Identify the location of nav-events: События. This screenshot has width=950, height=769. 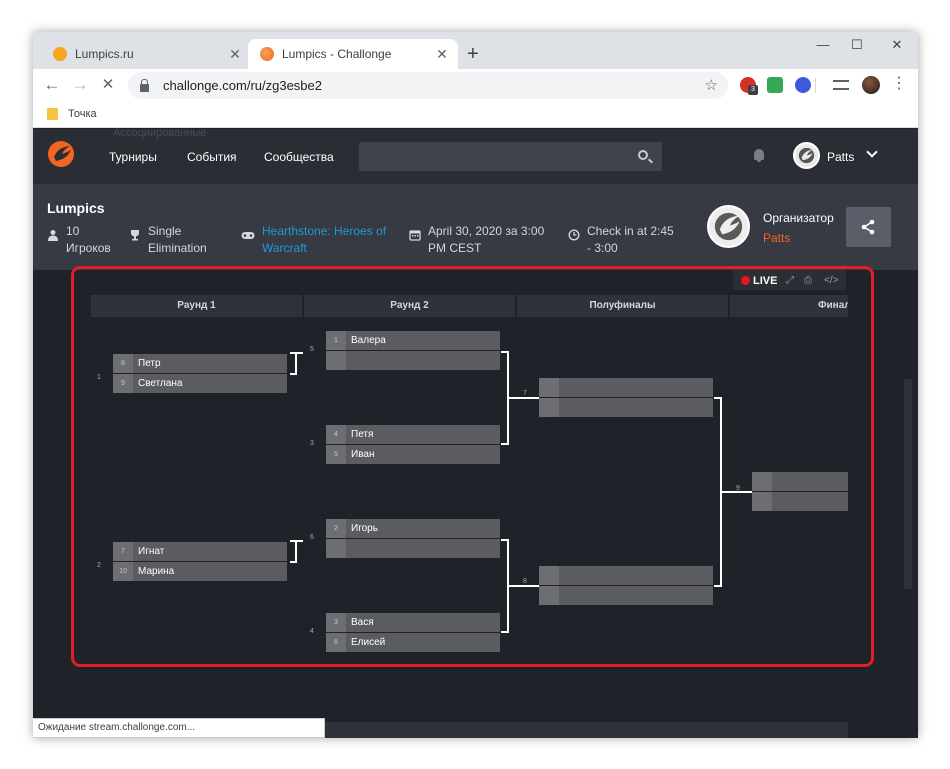
(212, 157).